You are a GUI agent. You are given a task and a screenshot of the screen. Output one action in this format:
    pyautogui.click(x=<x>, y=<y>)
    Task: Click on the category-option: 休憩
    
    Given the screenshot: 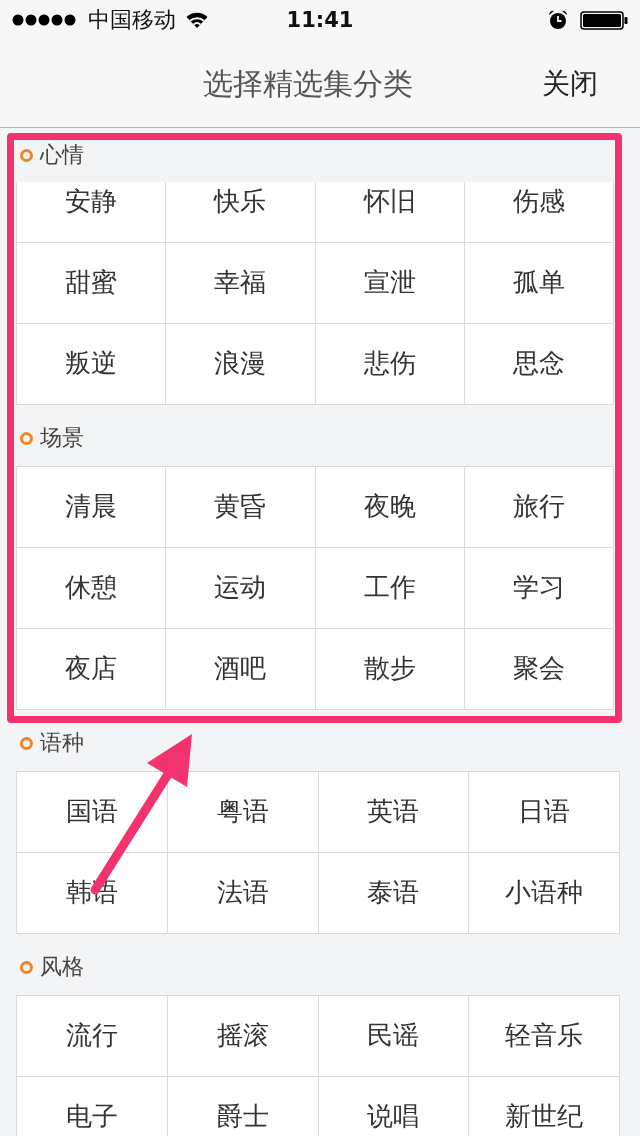 What is the action you would take?
    pyautogui.click(x=92, y=588)
    